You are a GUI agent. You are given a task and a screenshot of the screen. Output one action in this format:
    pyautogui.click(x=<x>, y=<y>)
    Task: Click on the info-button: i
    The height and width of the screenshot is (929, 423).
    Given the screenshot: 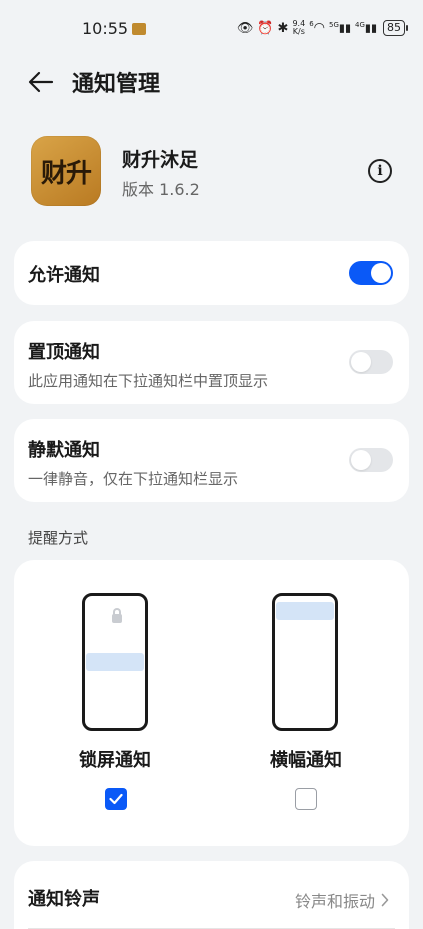 What is the action you would take?
    pyautogui.click(x=380, y=171)
    